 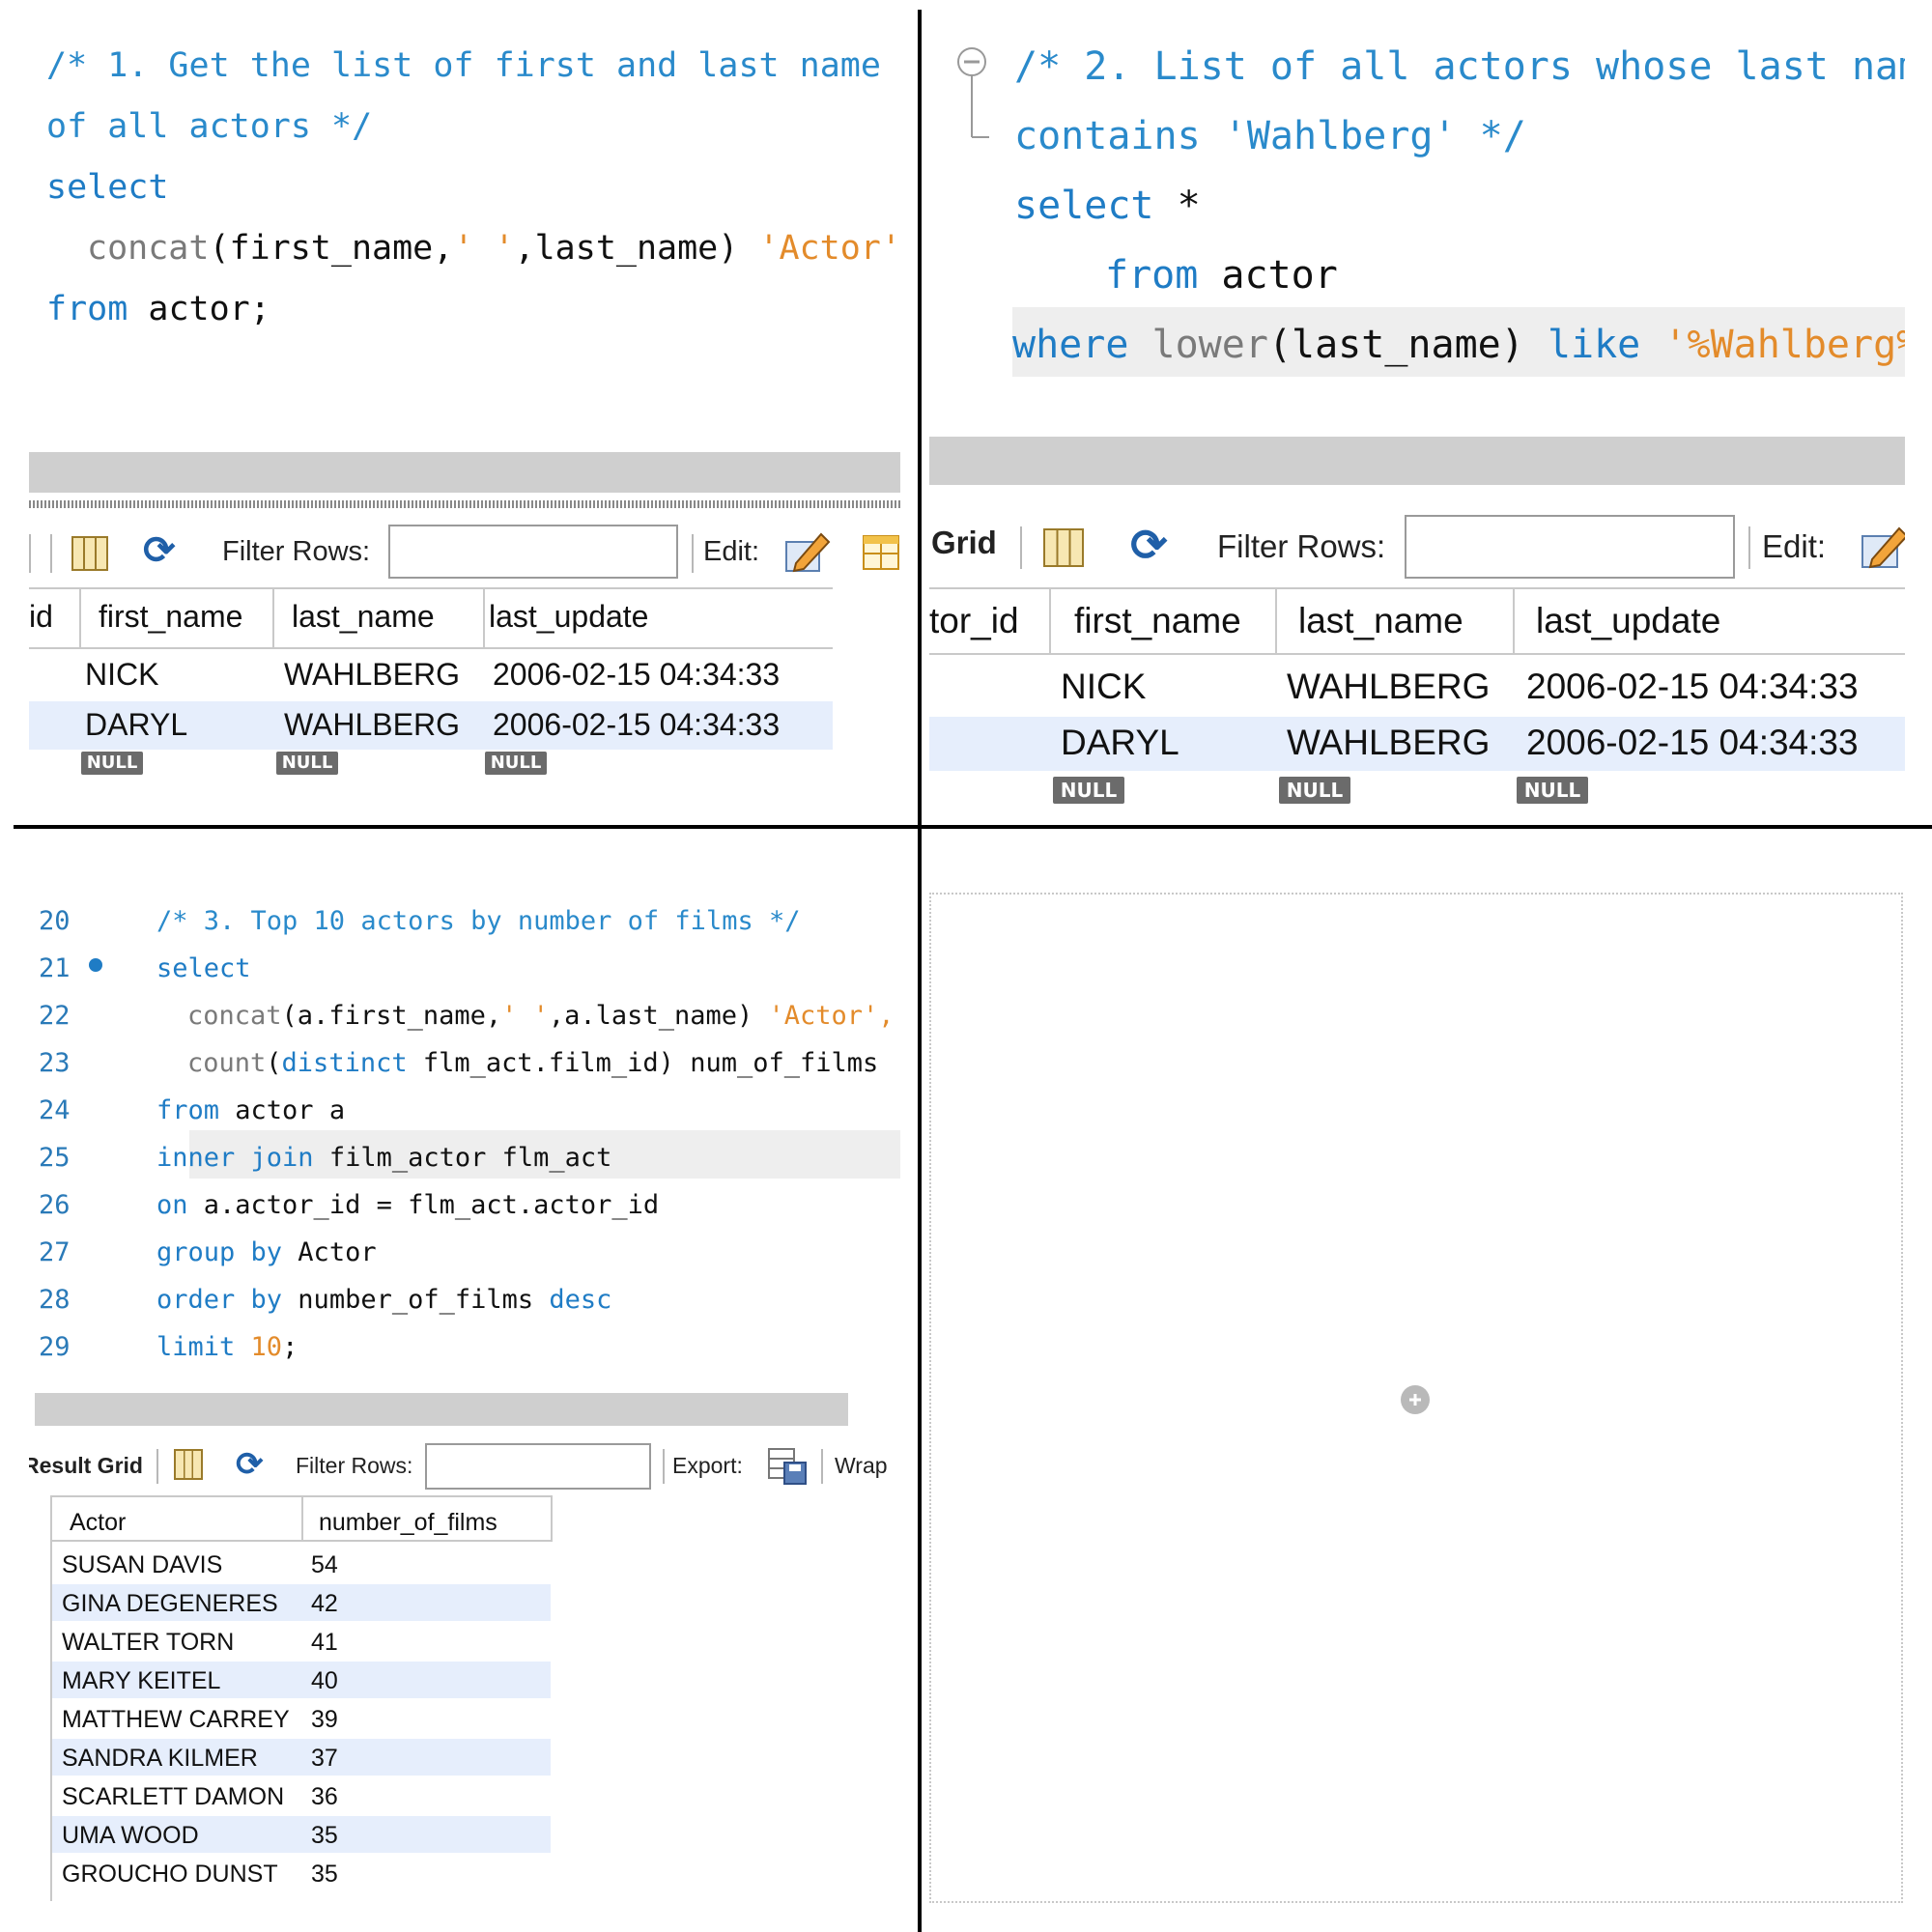 I want to click on breakpoint-dot-icon, so click(x=95, y=965).